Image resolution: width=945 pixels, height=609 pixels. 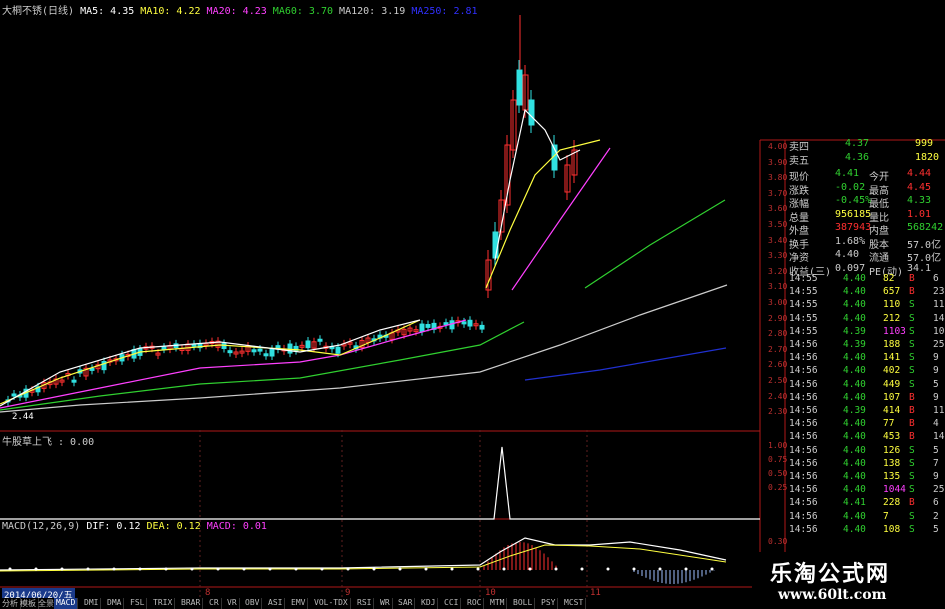 I want to click on indicator-tab: KDJ, so click(x=429, y=603).